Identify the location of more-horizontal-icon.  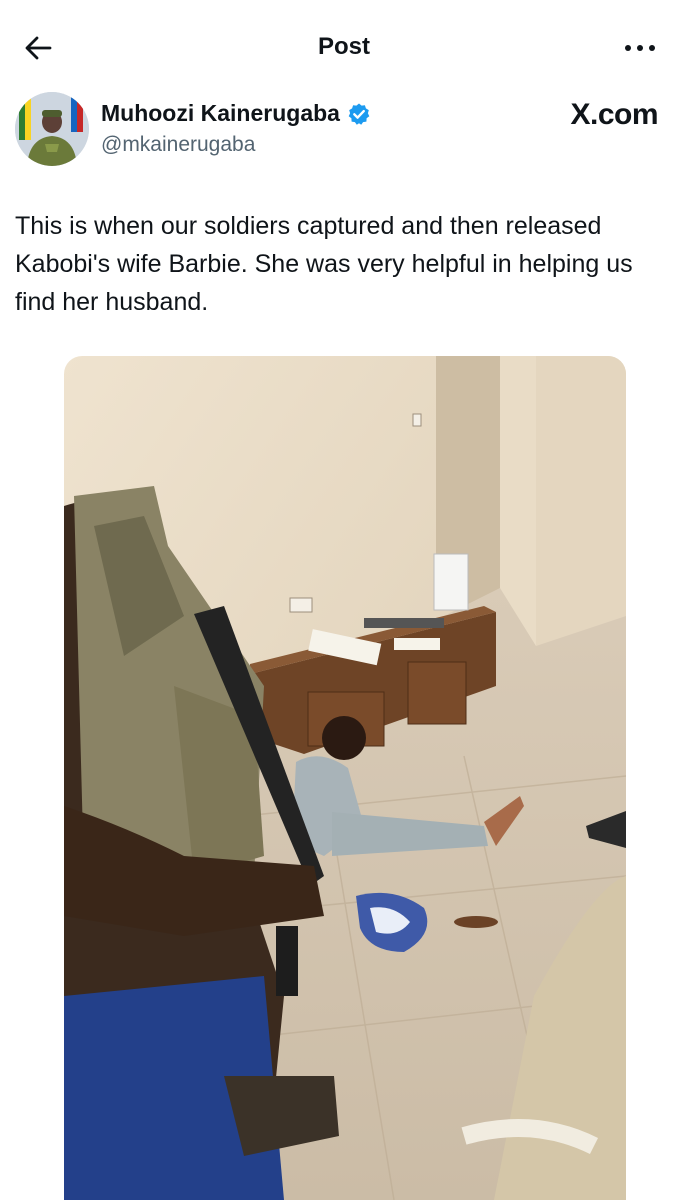
(628, 48).